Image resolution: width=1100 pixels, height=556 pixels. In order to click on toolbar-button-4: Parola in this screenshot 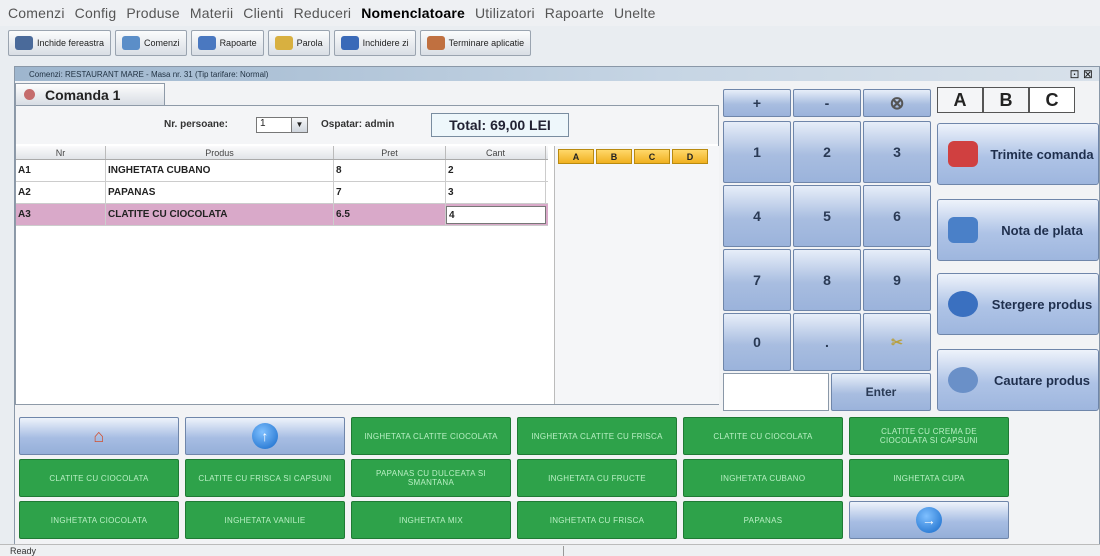, I will do `click(298, 43)`.